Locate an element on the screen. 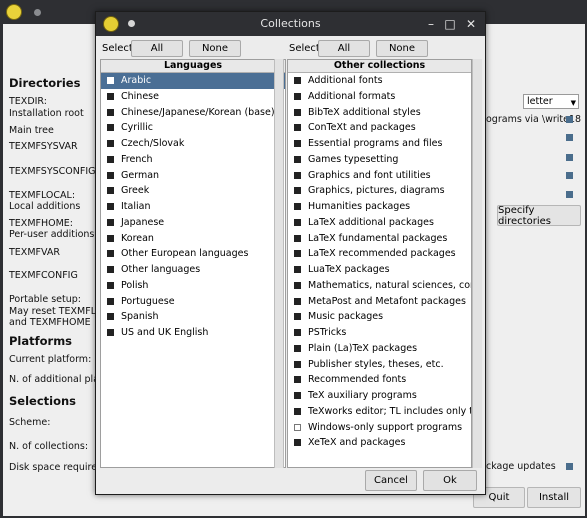 Image resolution: width=587 pixels, height=518 pixels. language-item: Polish is located at coordinates (193, 286).